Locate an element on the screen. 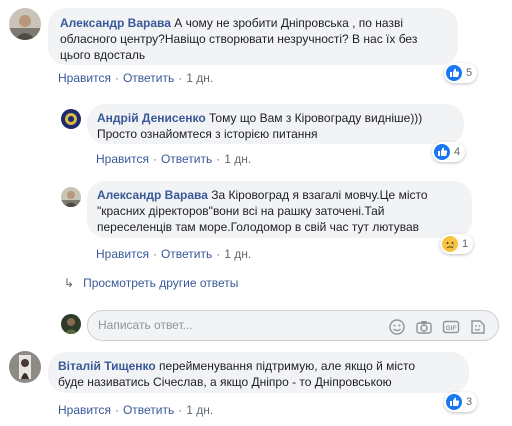  reaction-count: 1 is located at coordinates (465, 244).